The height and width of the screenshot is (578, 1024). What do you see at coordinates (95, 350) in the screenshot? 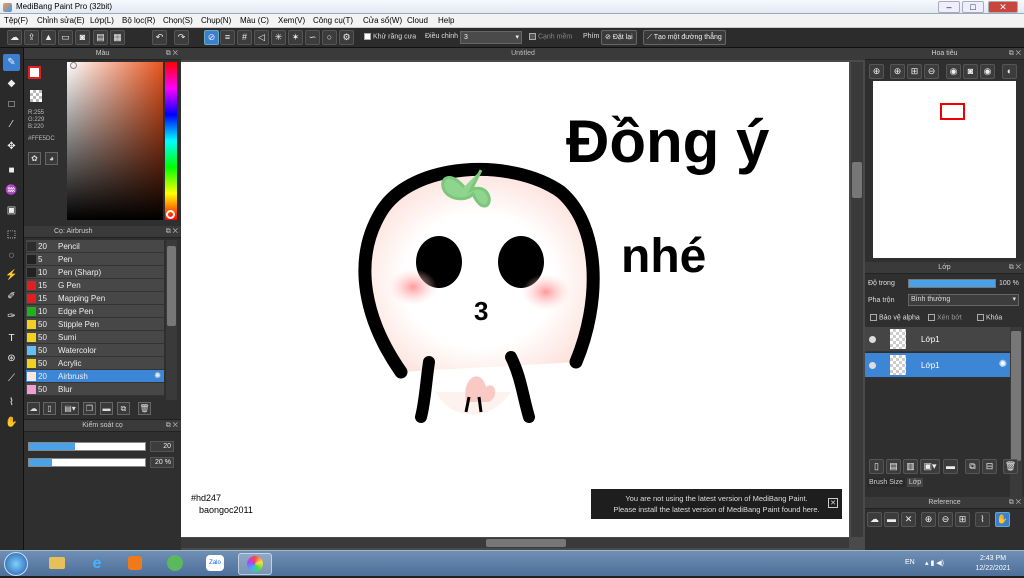
I see `brush-item: 50 Watercolor` at bounding box center [95, 350].